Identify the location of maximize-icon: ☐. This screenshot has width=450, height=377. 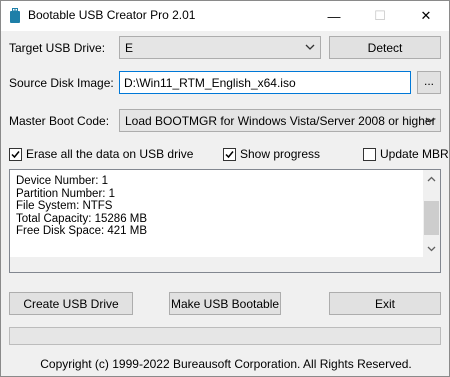
(380, 15).